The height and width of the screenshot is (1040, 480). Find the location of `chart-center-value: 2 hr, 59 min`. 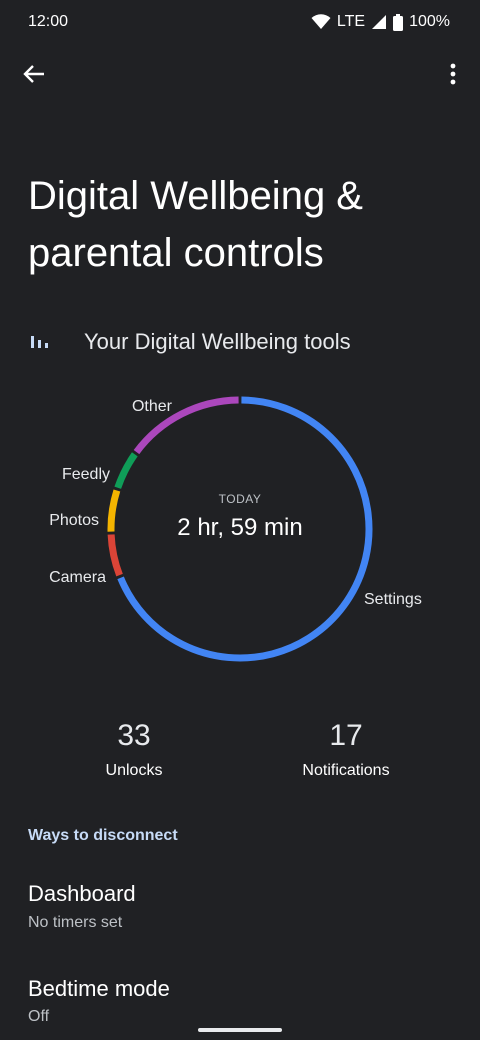

chart-center-value: 2 hr, 59 min is located at coordinates (239, 527).